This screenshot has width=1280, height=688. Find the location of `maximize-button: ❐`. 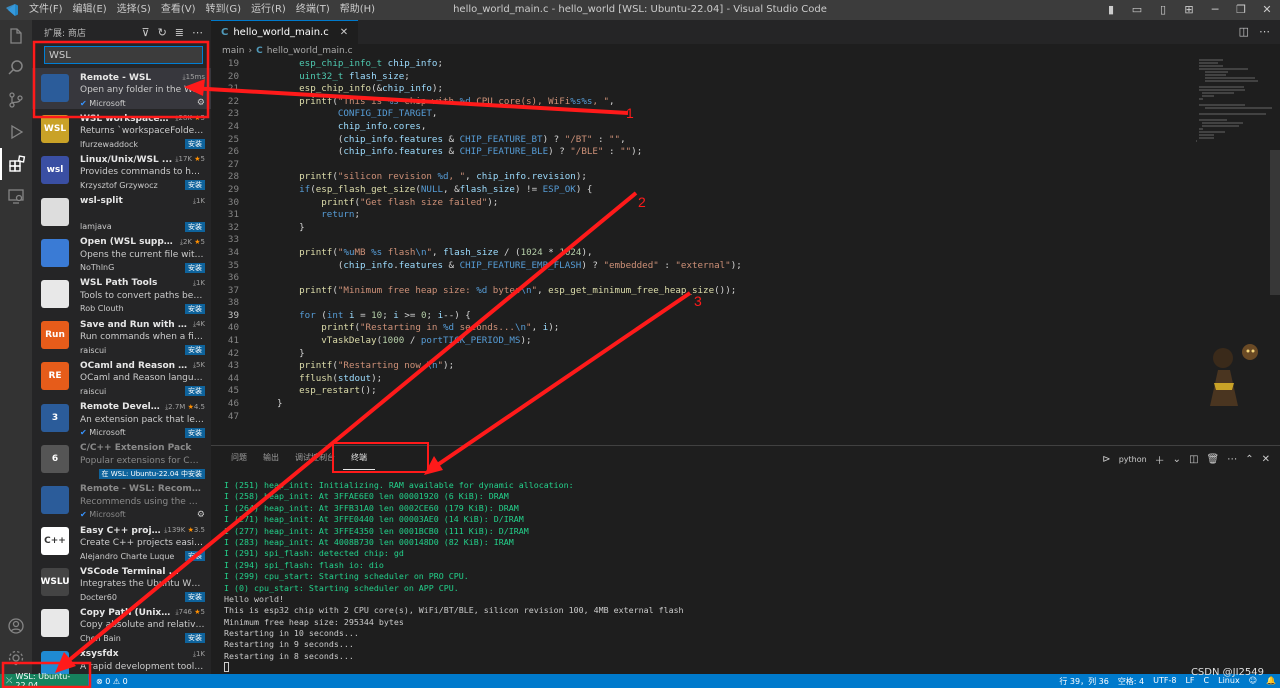

maximize-button: ❐ is located at coordinates (1241, 10).